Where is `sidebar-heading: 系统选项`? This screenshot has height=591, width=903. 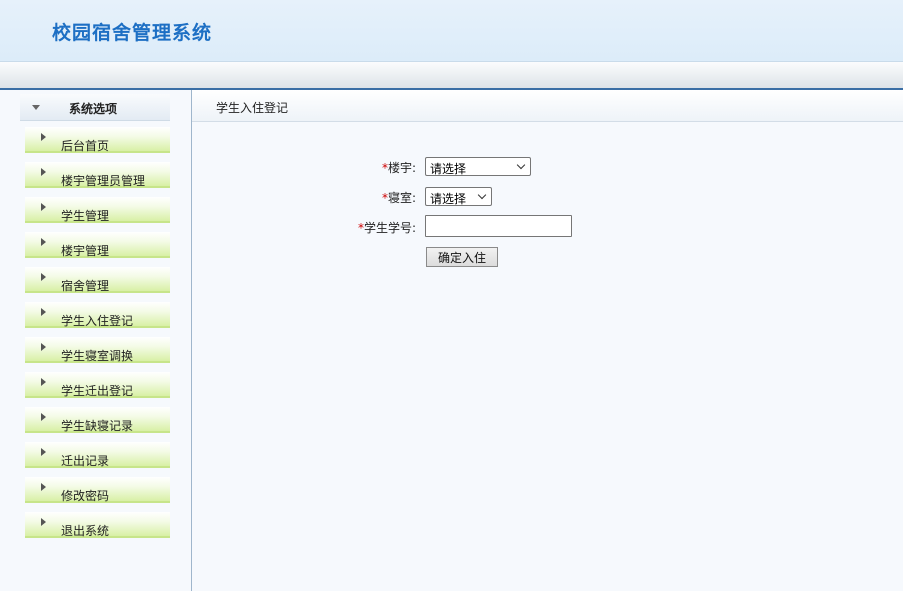 sidebar-heading: 系统选项 is located at coordinates (93, 109).